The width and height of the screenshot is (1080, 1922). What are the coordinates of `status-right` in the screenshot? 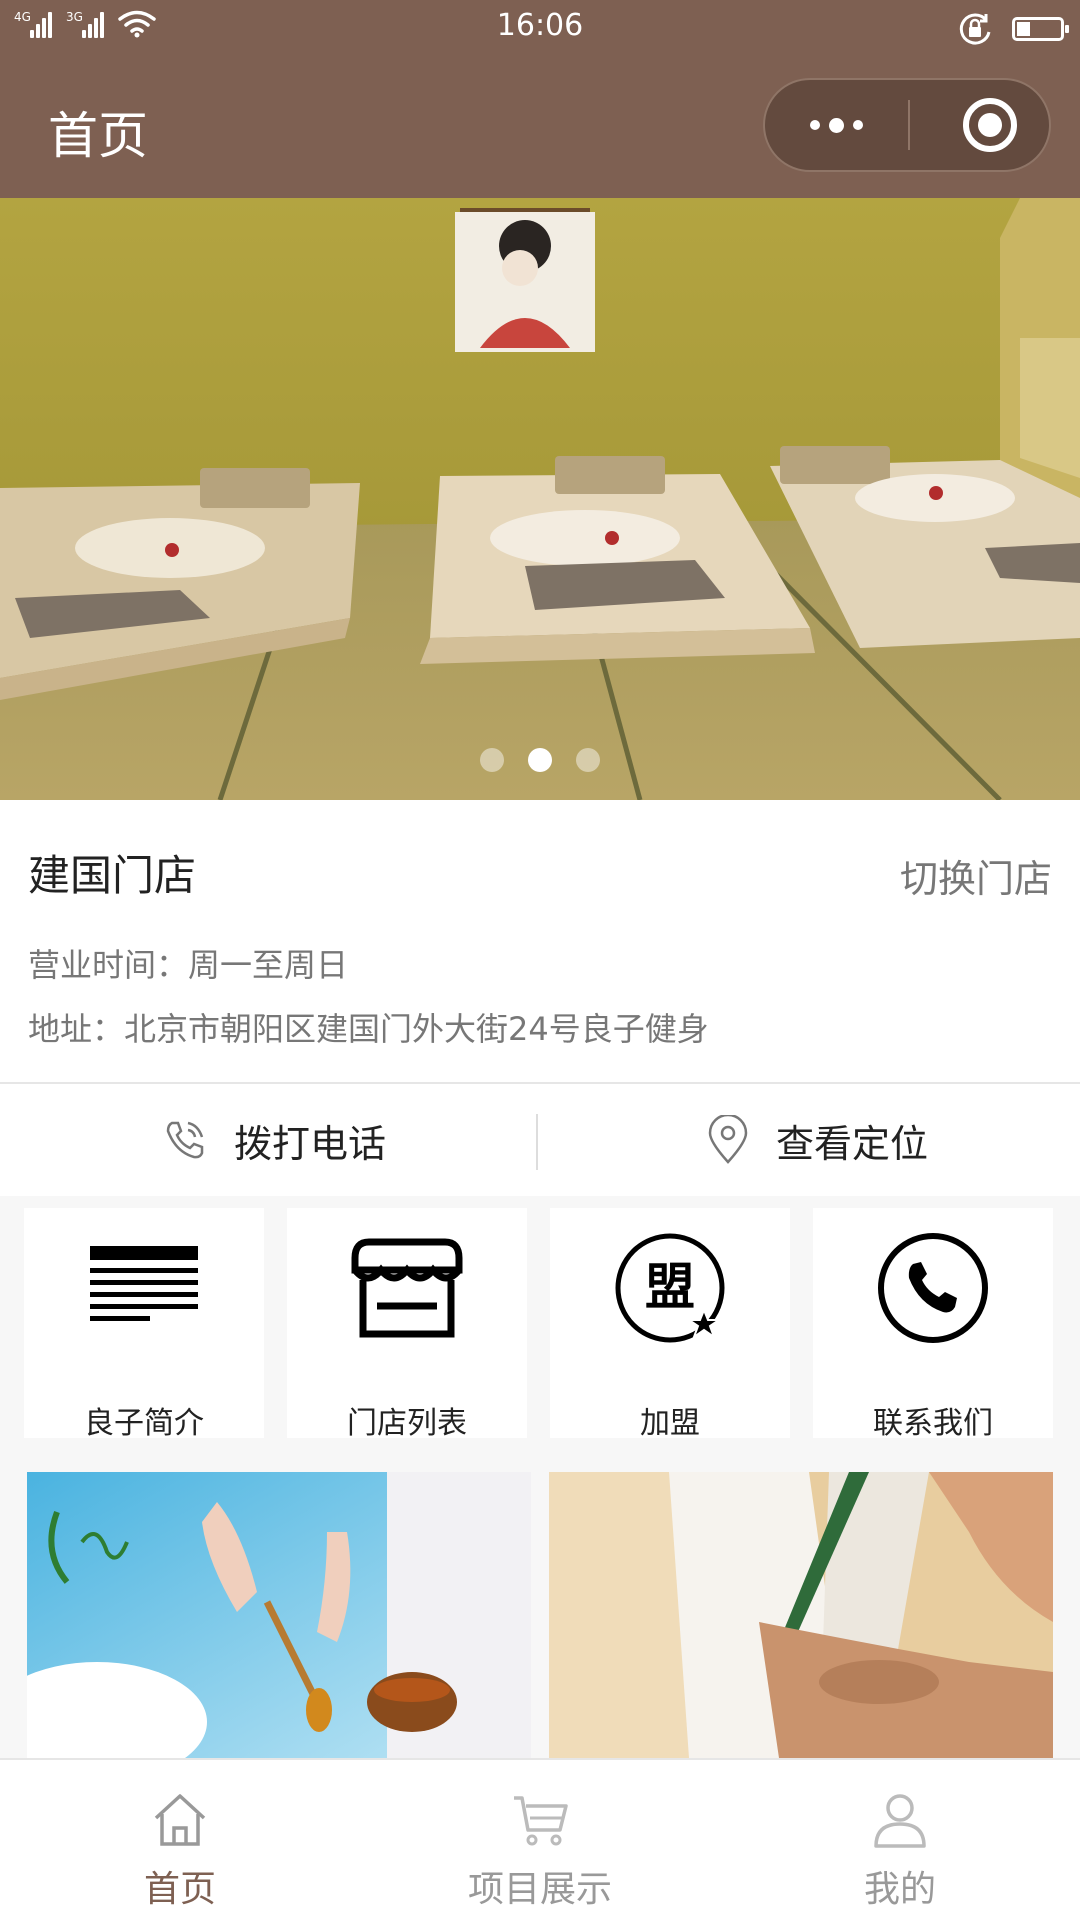 It's located at (1012, 29).